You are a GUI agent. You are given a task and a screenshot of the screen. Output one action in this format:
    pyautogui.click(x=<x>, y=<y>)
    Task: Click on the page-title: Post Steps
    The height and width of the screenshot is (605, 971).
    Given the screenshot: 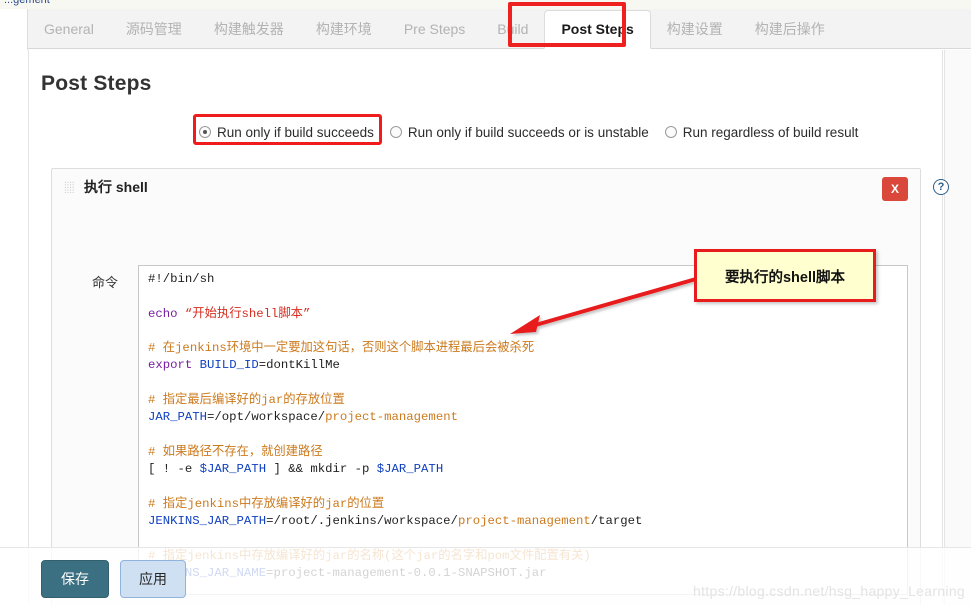 What is the action you would take?
    pyautogui.click(x=96, y=83)
    